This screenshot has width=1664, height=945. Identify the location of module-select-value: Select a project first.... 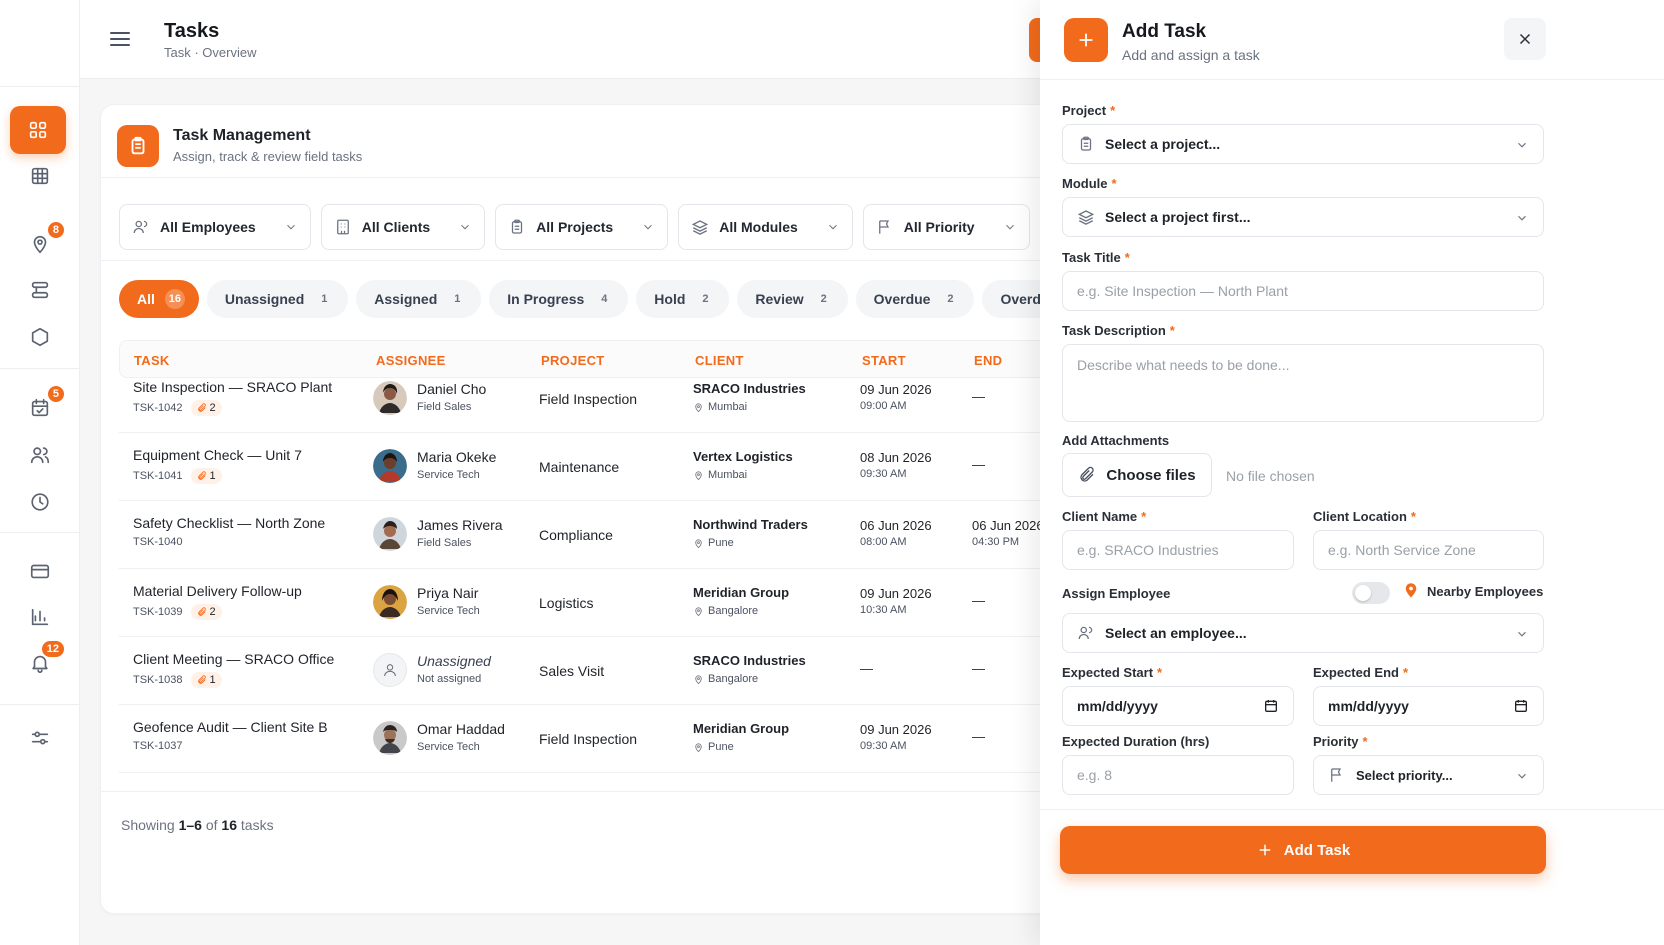
(1178, 217).